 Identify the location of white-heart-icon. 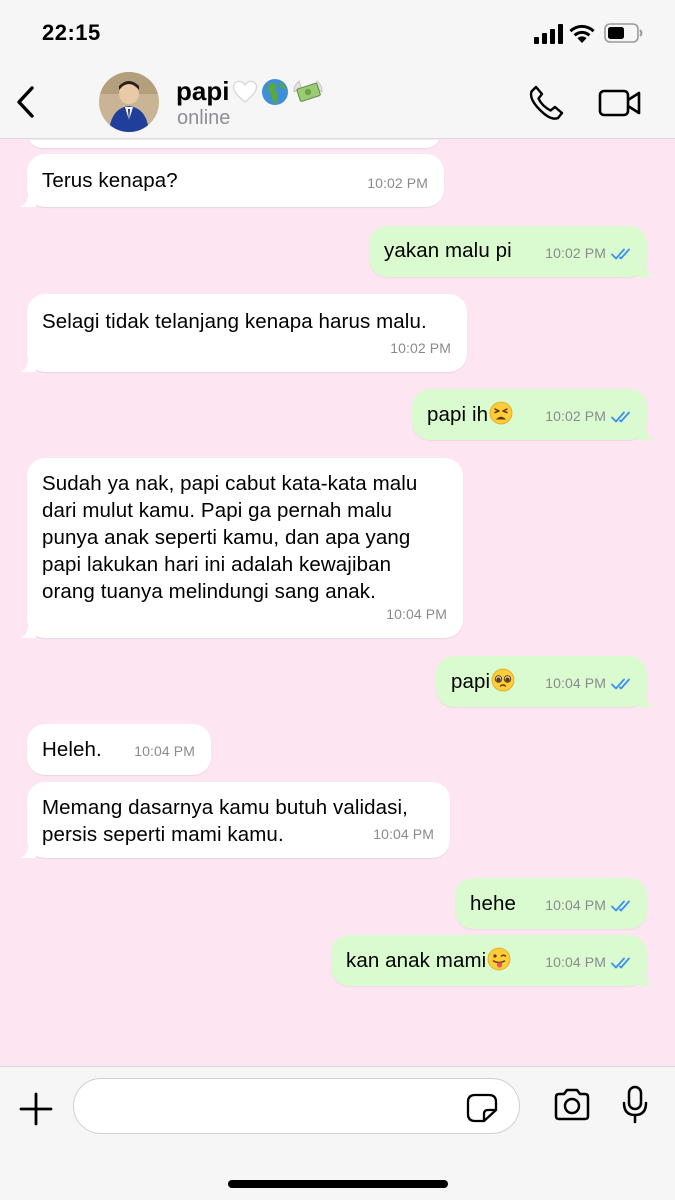
(245, 91).